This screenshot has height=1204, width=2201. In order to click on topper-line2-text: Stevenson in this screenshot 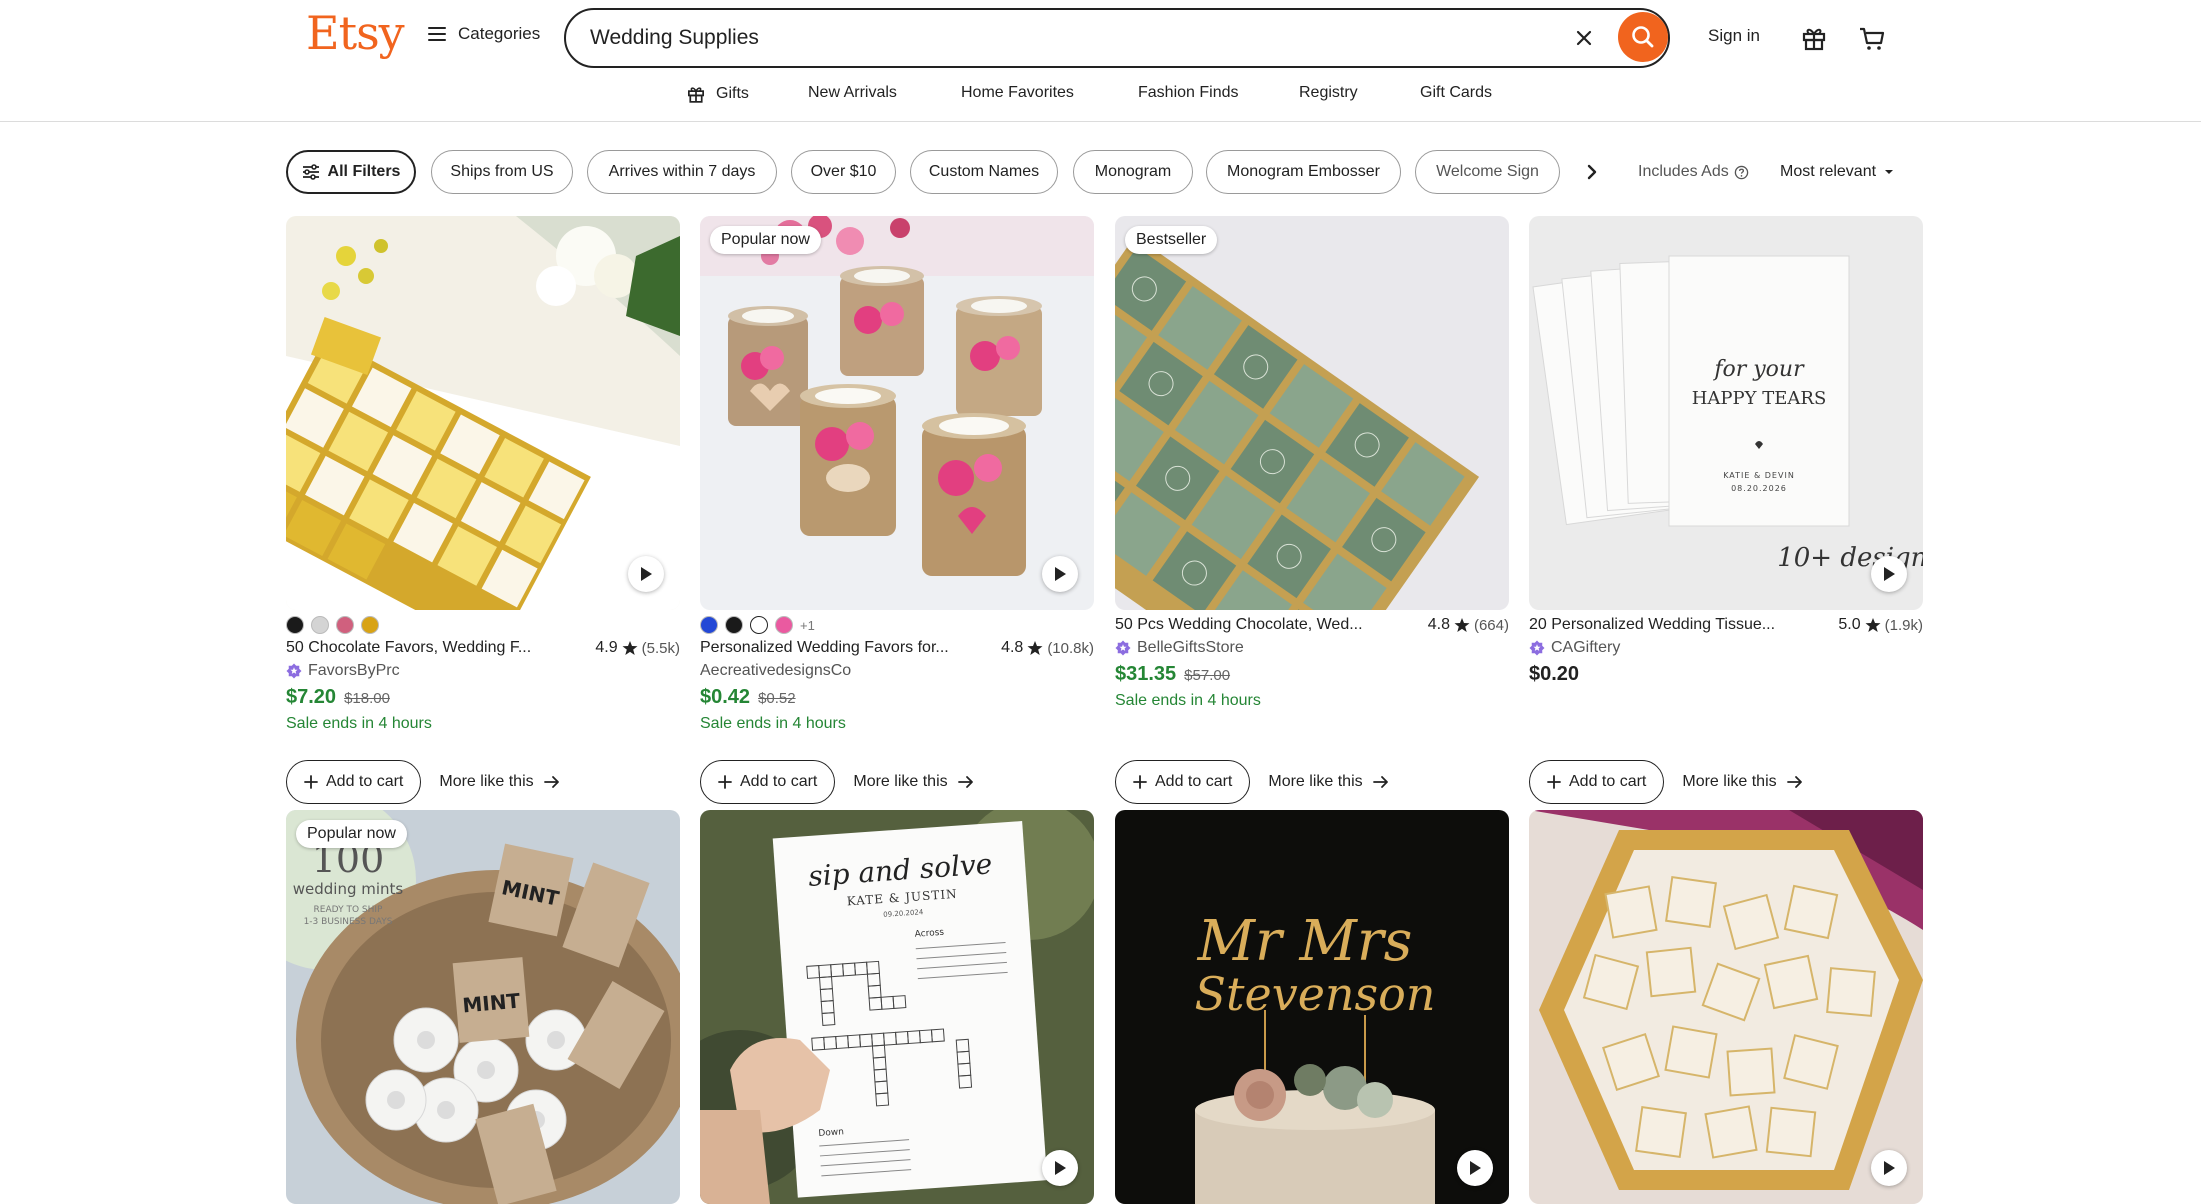, I will do `click(1315, 994)`.